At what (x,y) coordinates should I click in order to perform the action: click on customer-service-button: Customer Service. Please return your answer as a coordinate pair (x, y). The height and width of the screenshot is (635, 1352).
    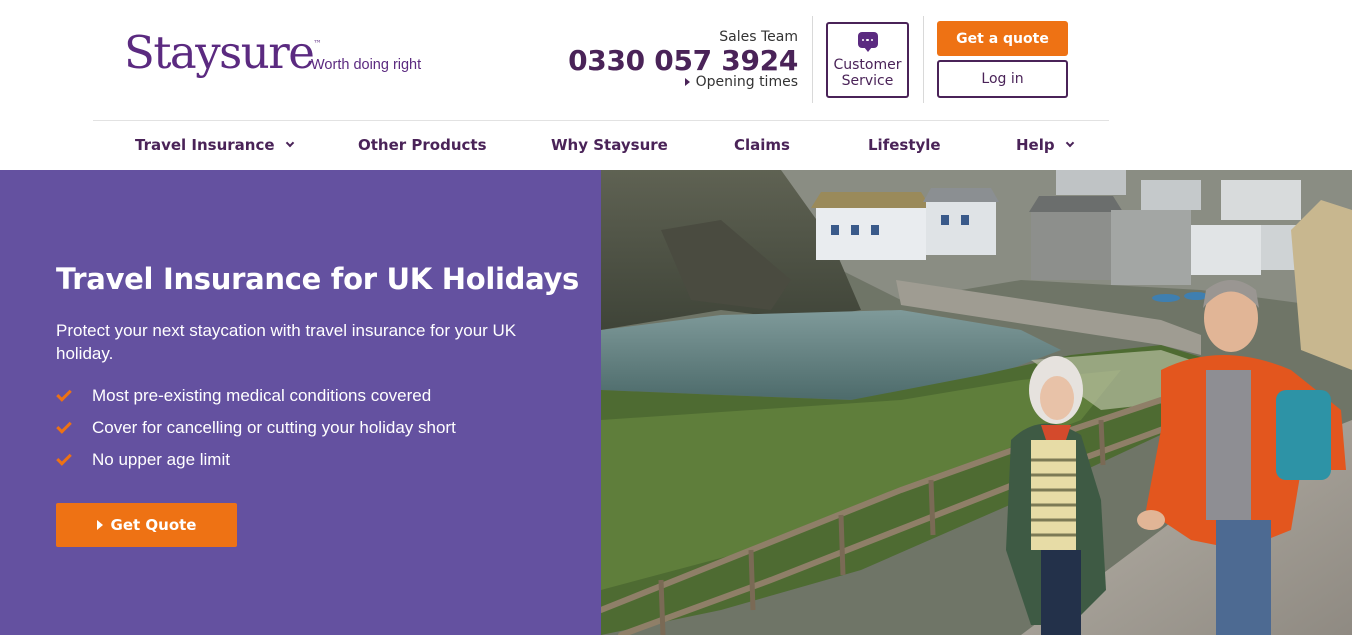
    Looking at the image, I should click on (867, 60).